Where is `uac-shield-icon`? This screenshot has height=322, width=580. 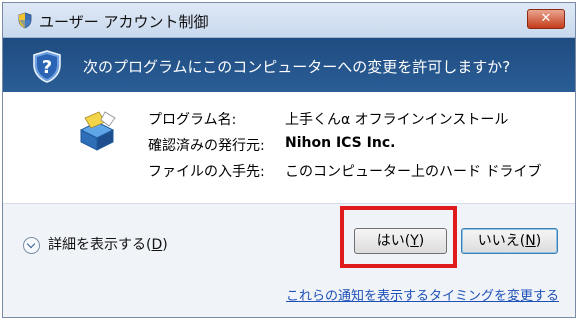
uac-shield-icon is located at coordinates (25, 20).